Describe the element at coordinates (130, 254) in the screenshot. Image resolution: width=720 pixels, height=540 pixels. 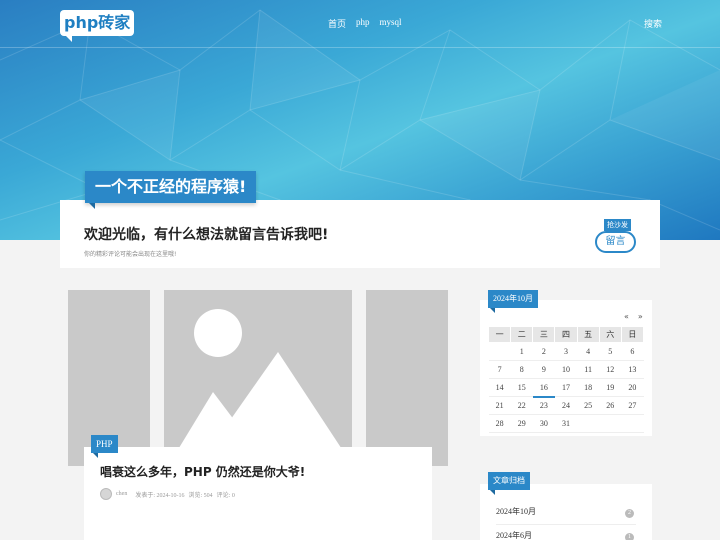
I see `welcome-subtitle: 你的精彩评论可能会出现在这里哦!` at that location.